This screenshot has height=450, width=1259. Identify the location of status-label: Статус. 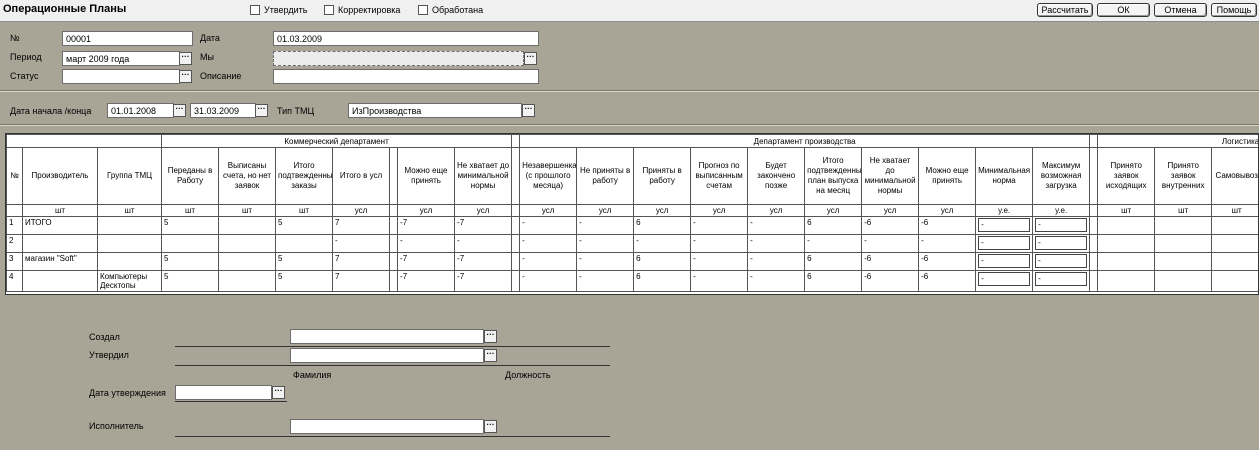
(24, 76).